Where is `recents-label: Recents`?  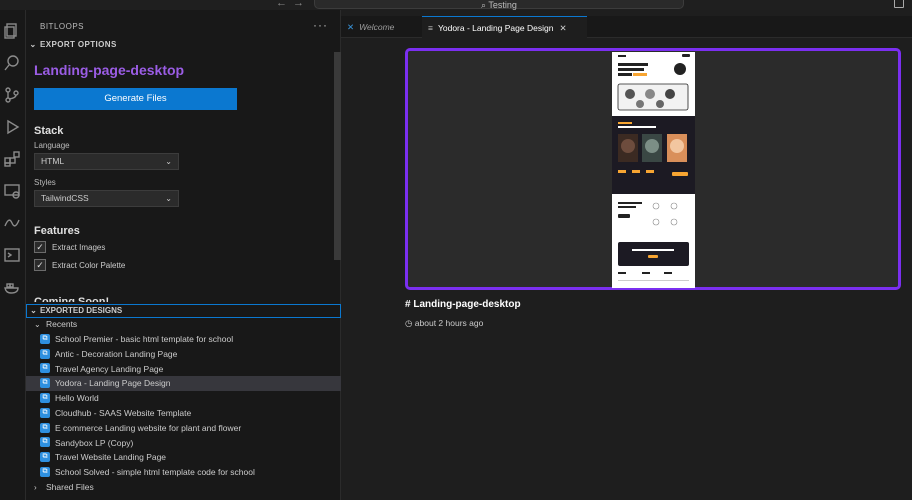
recents-label: Recents is located at coordinates (62, 324).